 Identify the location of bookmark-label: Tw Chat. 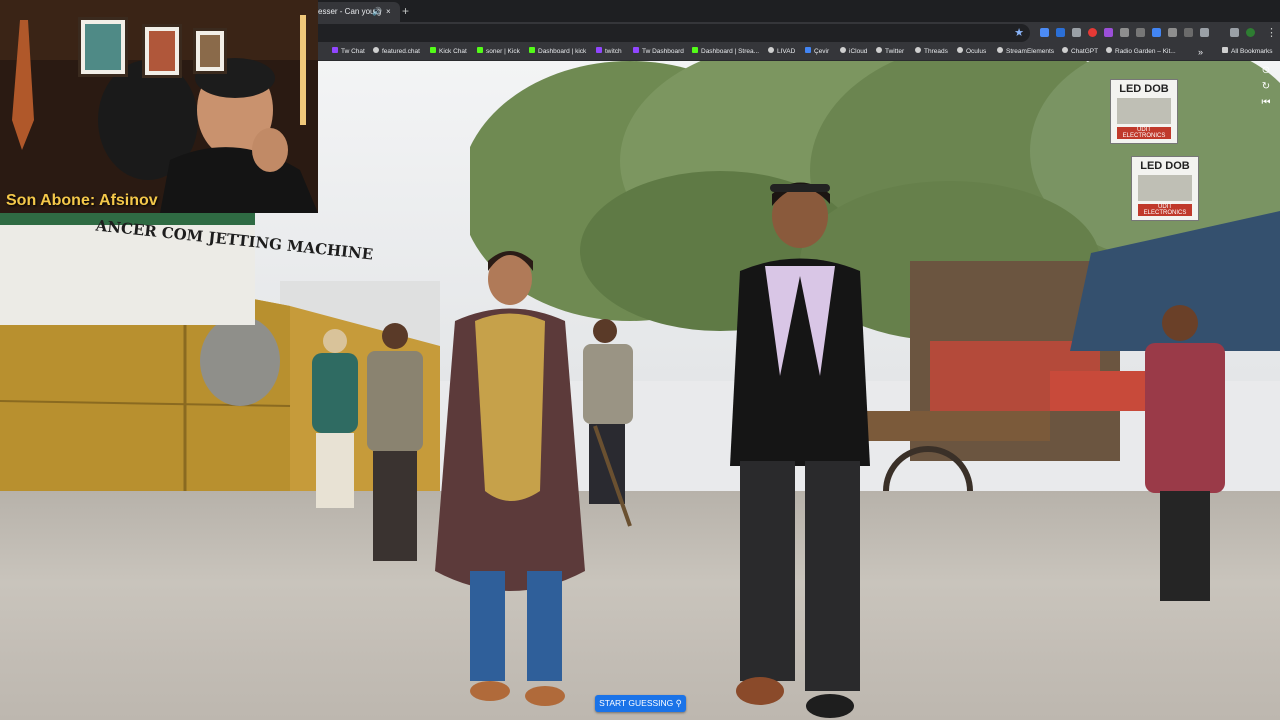
(353, 51).